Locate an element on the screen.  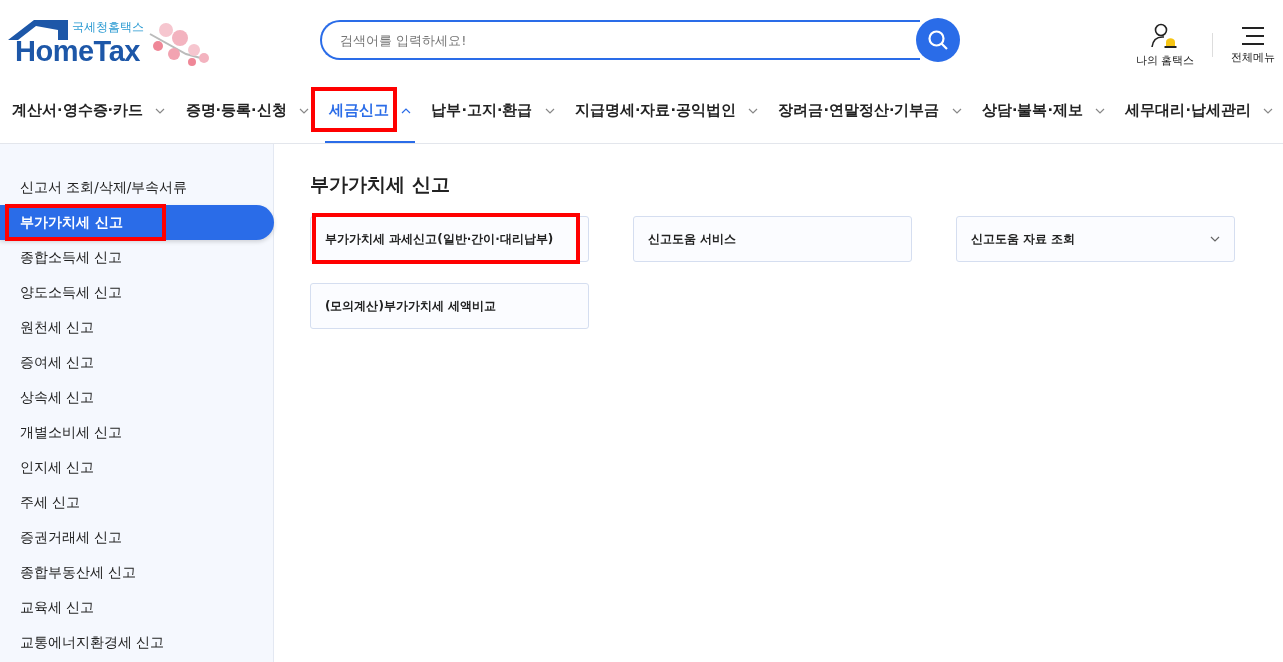
logo-name: HomeTax is located at coordinates (77, 51).